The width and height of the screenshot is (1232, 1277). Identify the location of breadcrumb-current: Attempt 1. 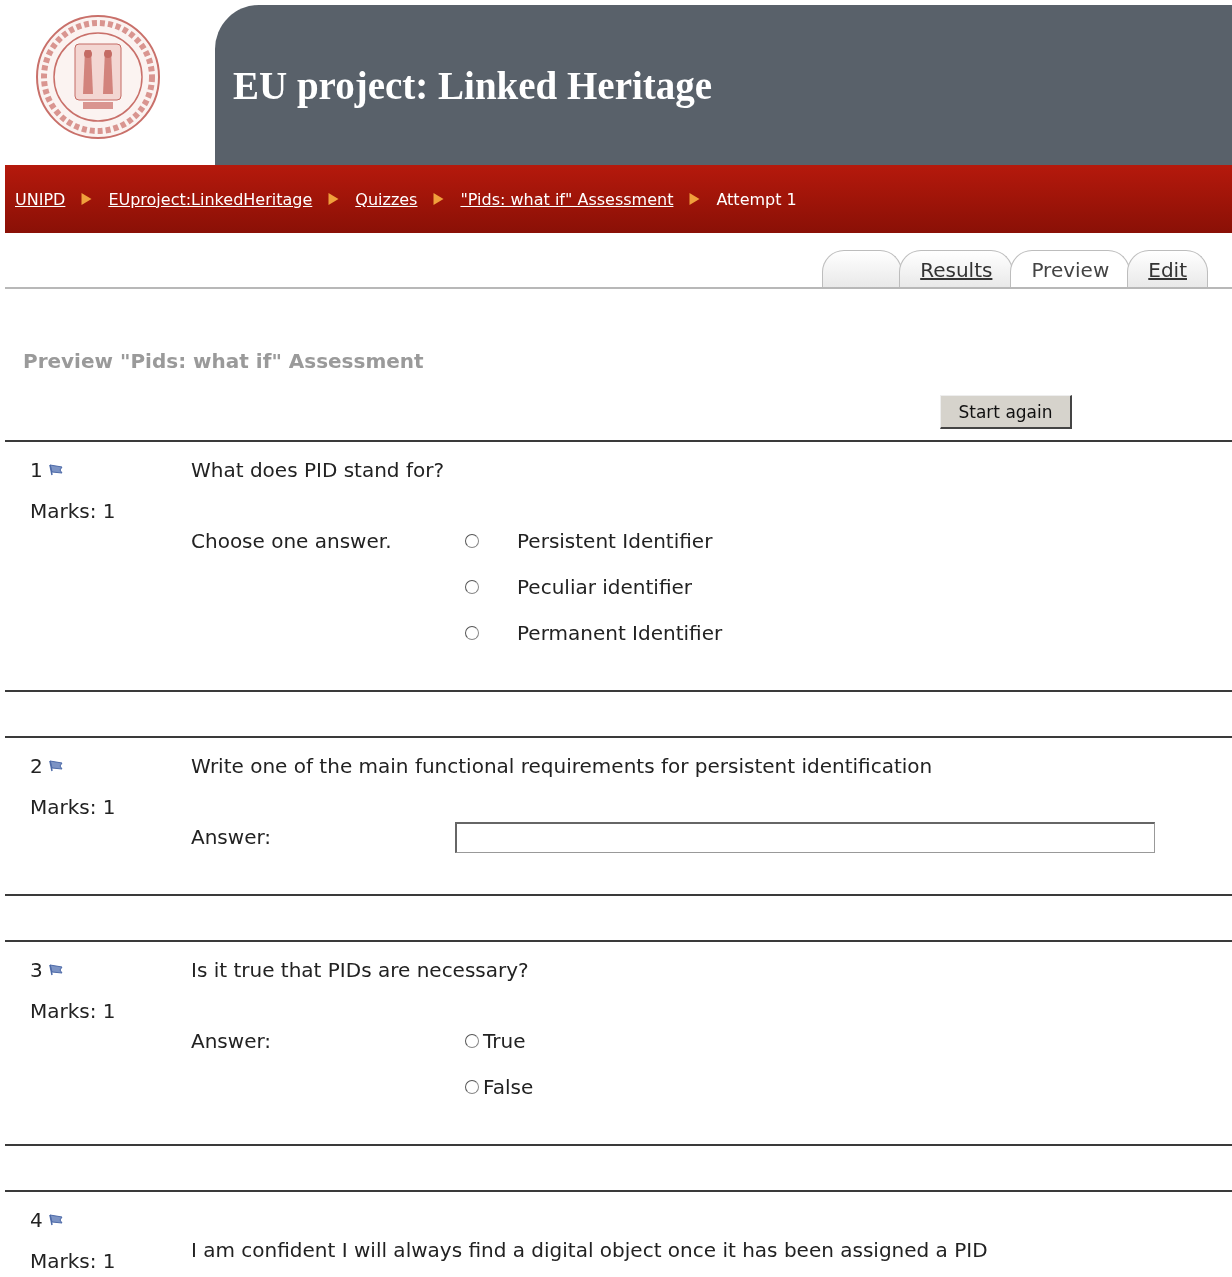
(756, 199).